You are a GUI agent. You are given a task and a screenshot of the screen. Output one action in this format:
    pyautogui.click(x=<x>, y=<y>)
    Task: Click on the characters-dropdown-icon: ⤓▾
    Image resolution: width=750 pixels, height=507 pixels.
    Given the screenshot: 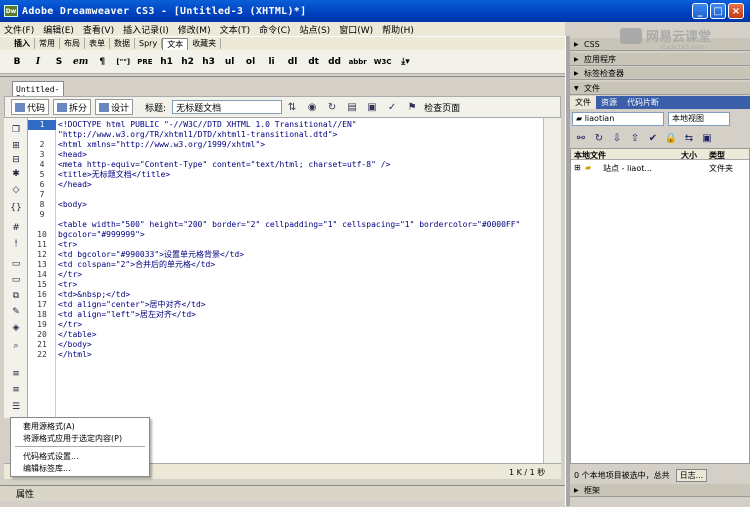 What is the action you would take?
    pyautogui.click(x=406, y=62)
    